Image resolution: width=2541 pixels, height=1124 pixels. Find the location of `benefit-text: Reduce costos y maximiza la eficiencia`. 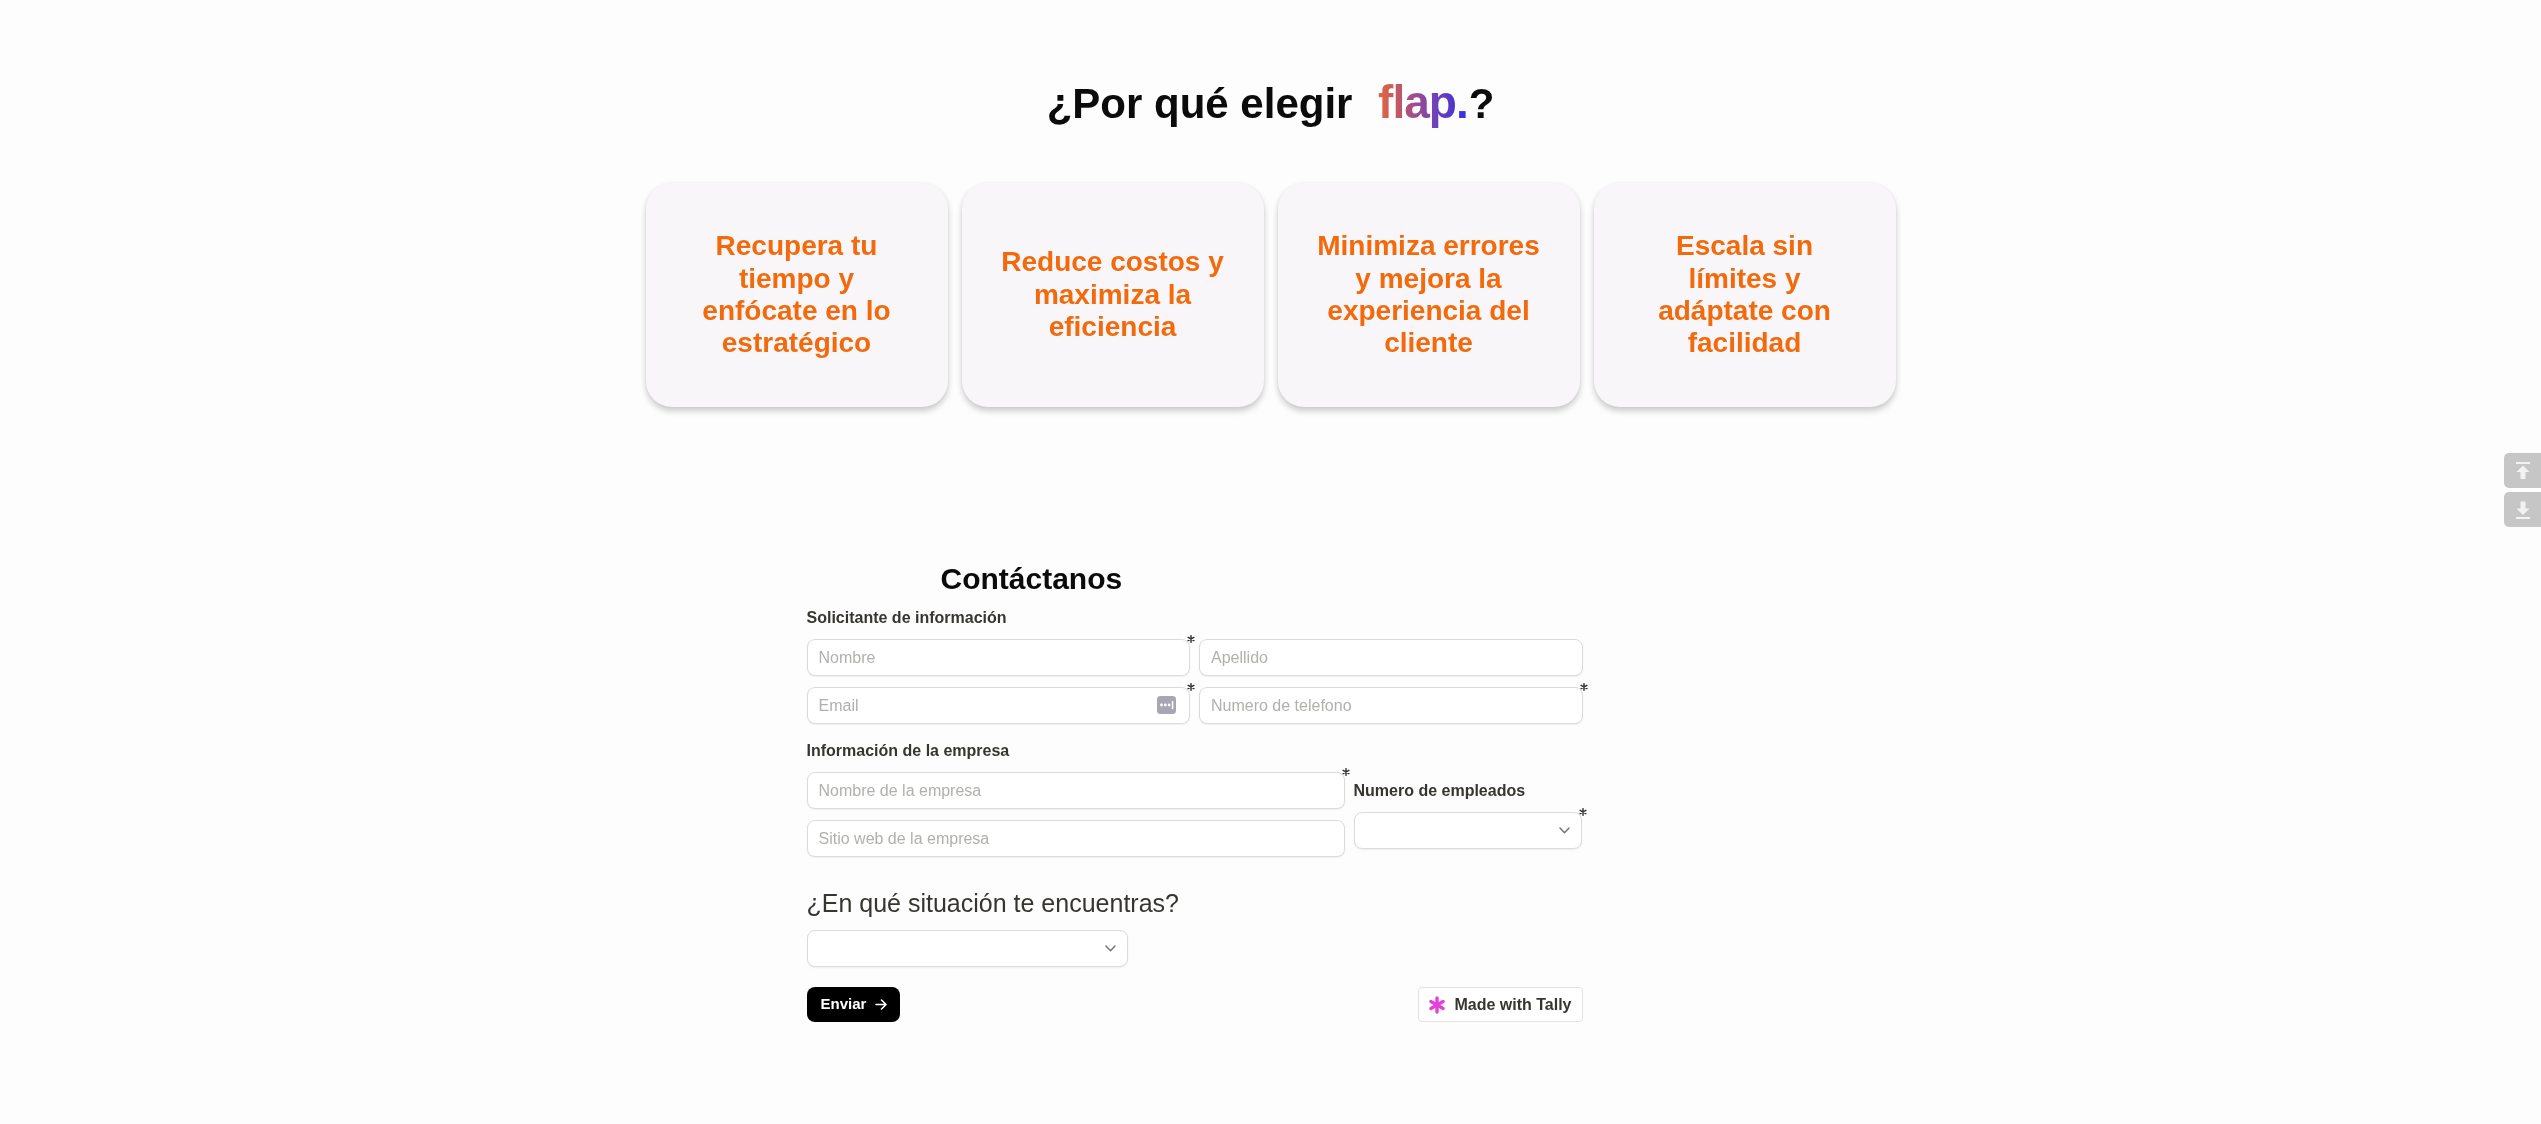

benefit-text: Reduce costos y maximiza la eficiencia is located at coordinates (1112, 295).